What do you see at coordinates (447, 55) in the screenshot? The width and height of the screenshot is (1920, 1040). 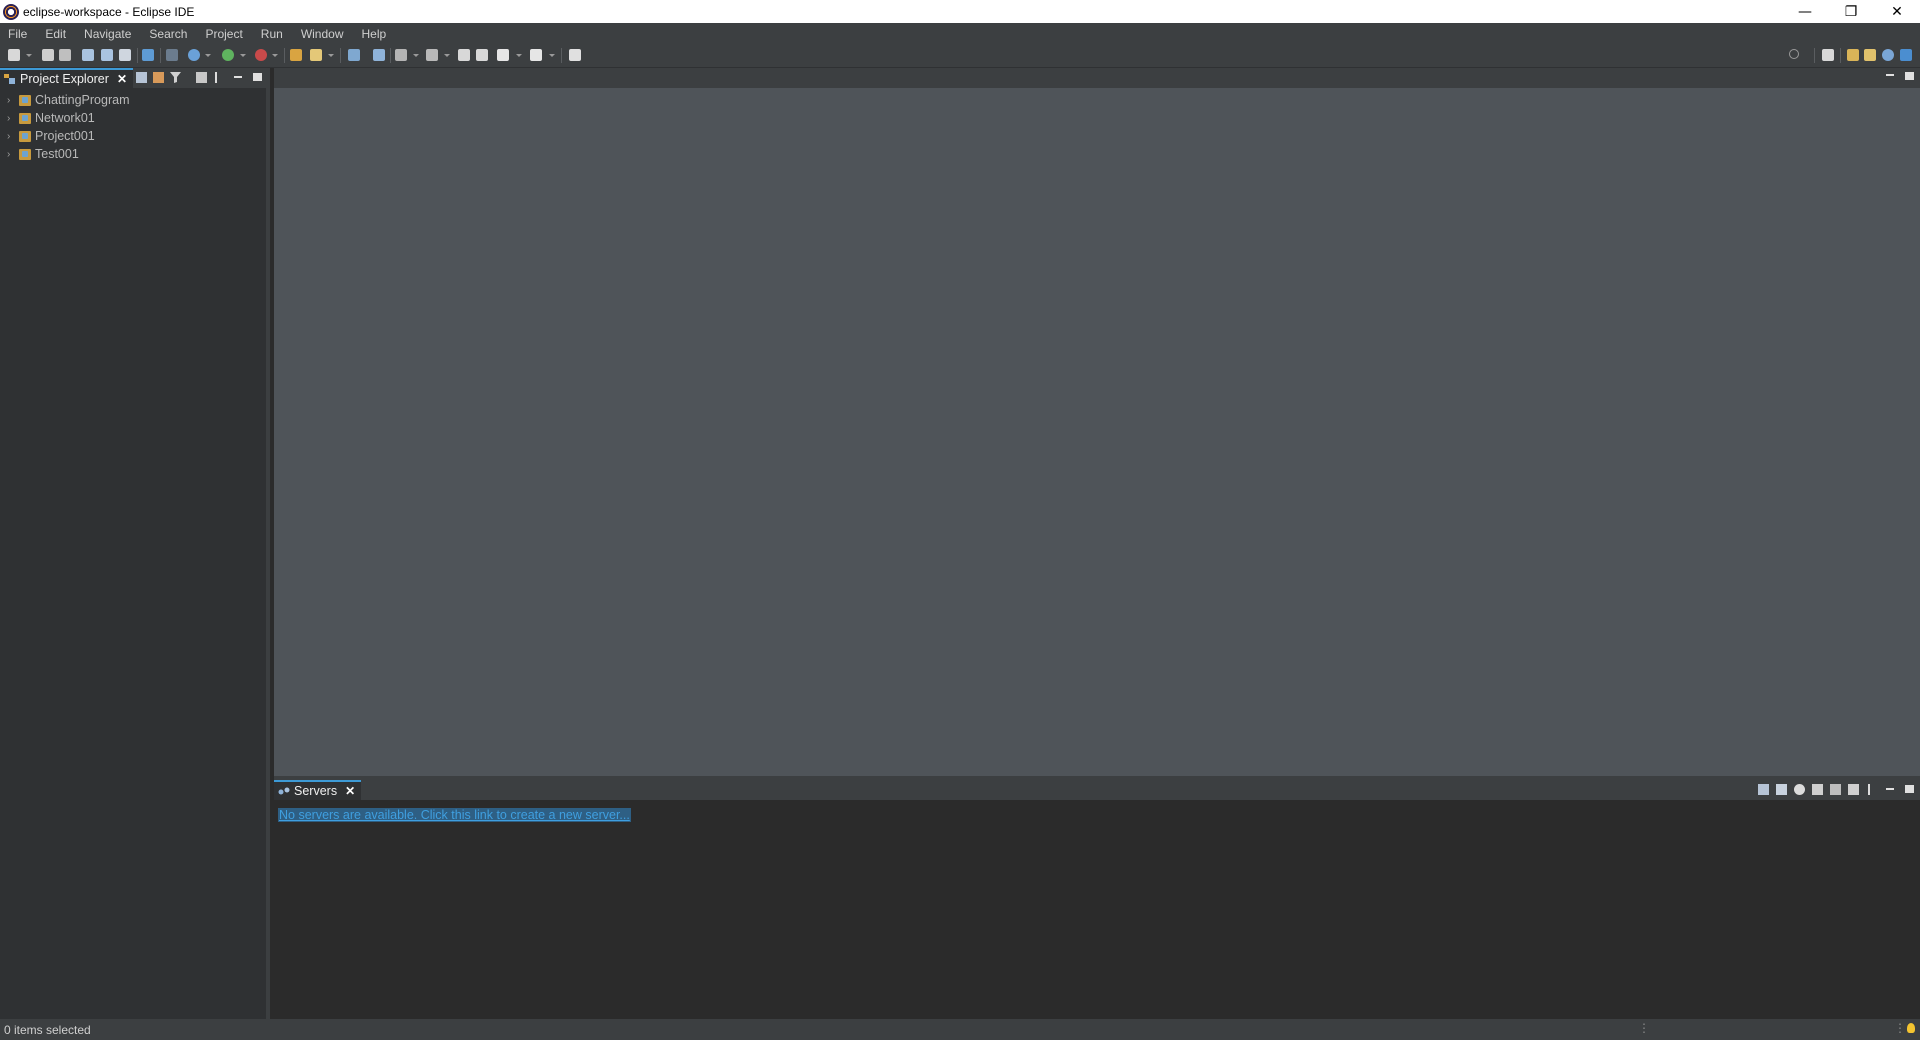 I see `annotation-dropdown-icon` at bounding box center [447, 55].